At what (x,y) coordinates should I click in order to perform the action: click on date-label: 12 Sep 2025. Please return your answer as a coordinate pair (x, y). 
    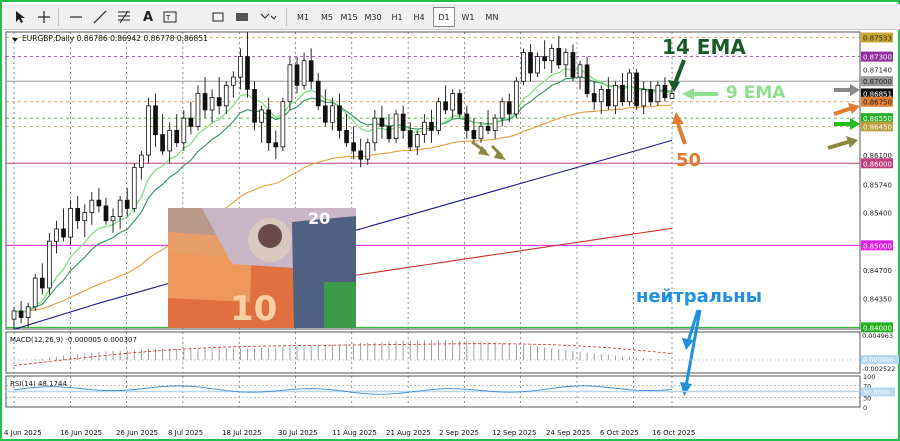
    Looking at the image, I should click on (514, 433).